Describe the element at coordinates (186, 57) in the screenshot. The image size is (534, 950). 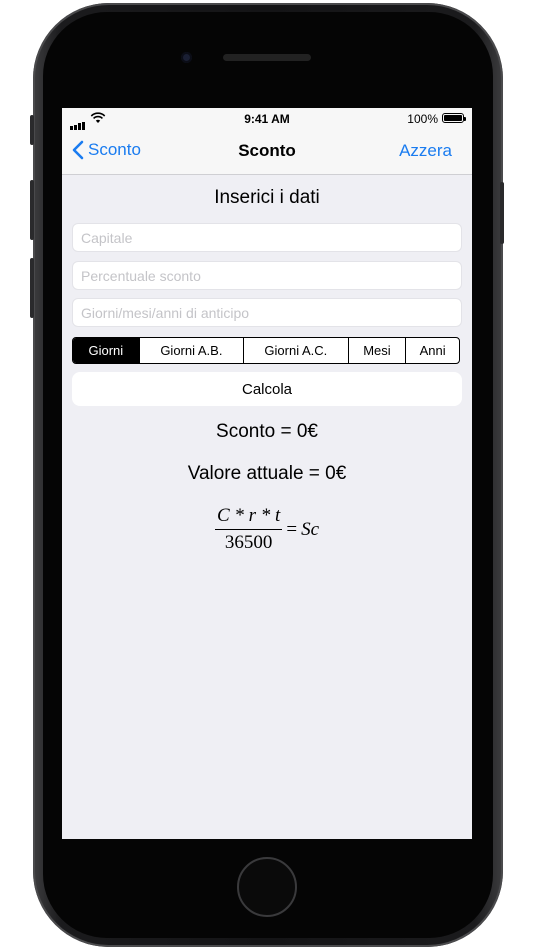
I see `front-camera` at that location.